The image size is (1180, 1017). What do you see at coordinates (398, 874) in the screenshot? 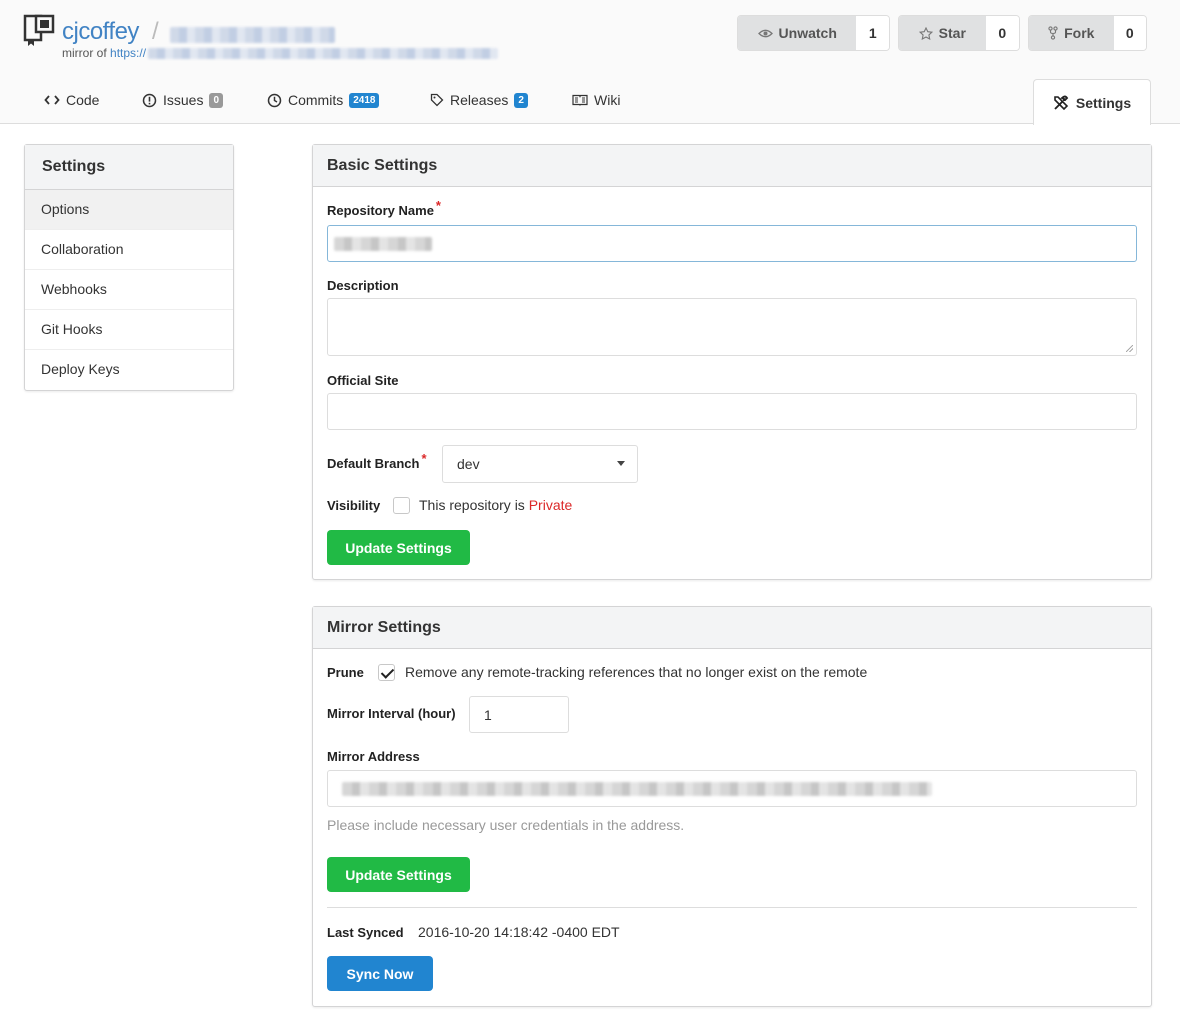
I see `update-mirror-settings-button: Update Settings` at bounding box center [398, 874].